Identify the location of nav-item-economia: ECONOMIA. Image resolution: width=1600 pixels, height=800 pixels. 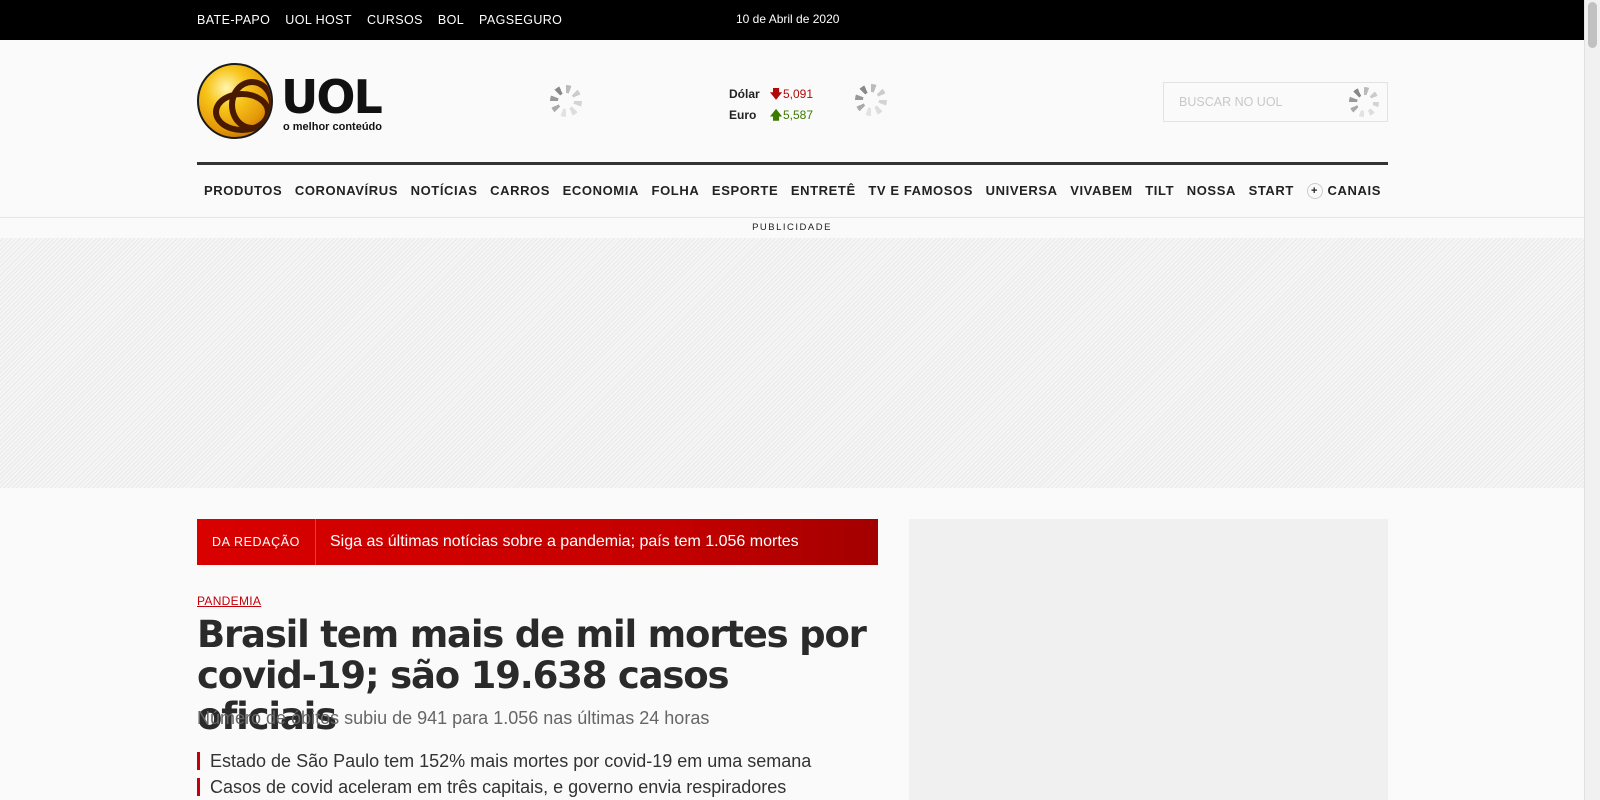
(601, 190).